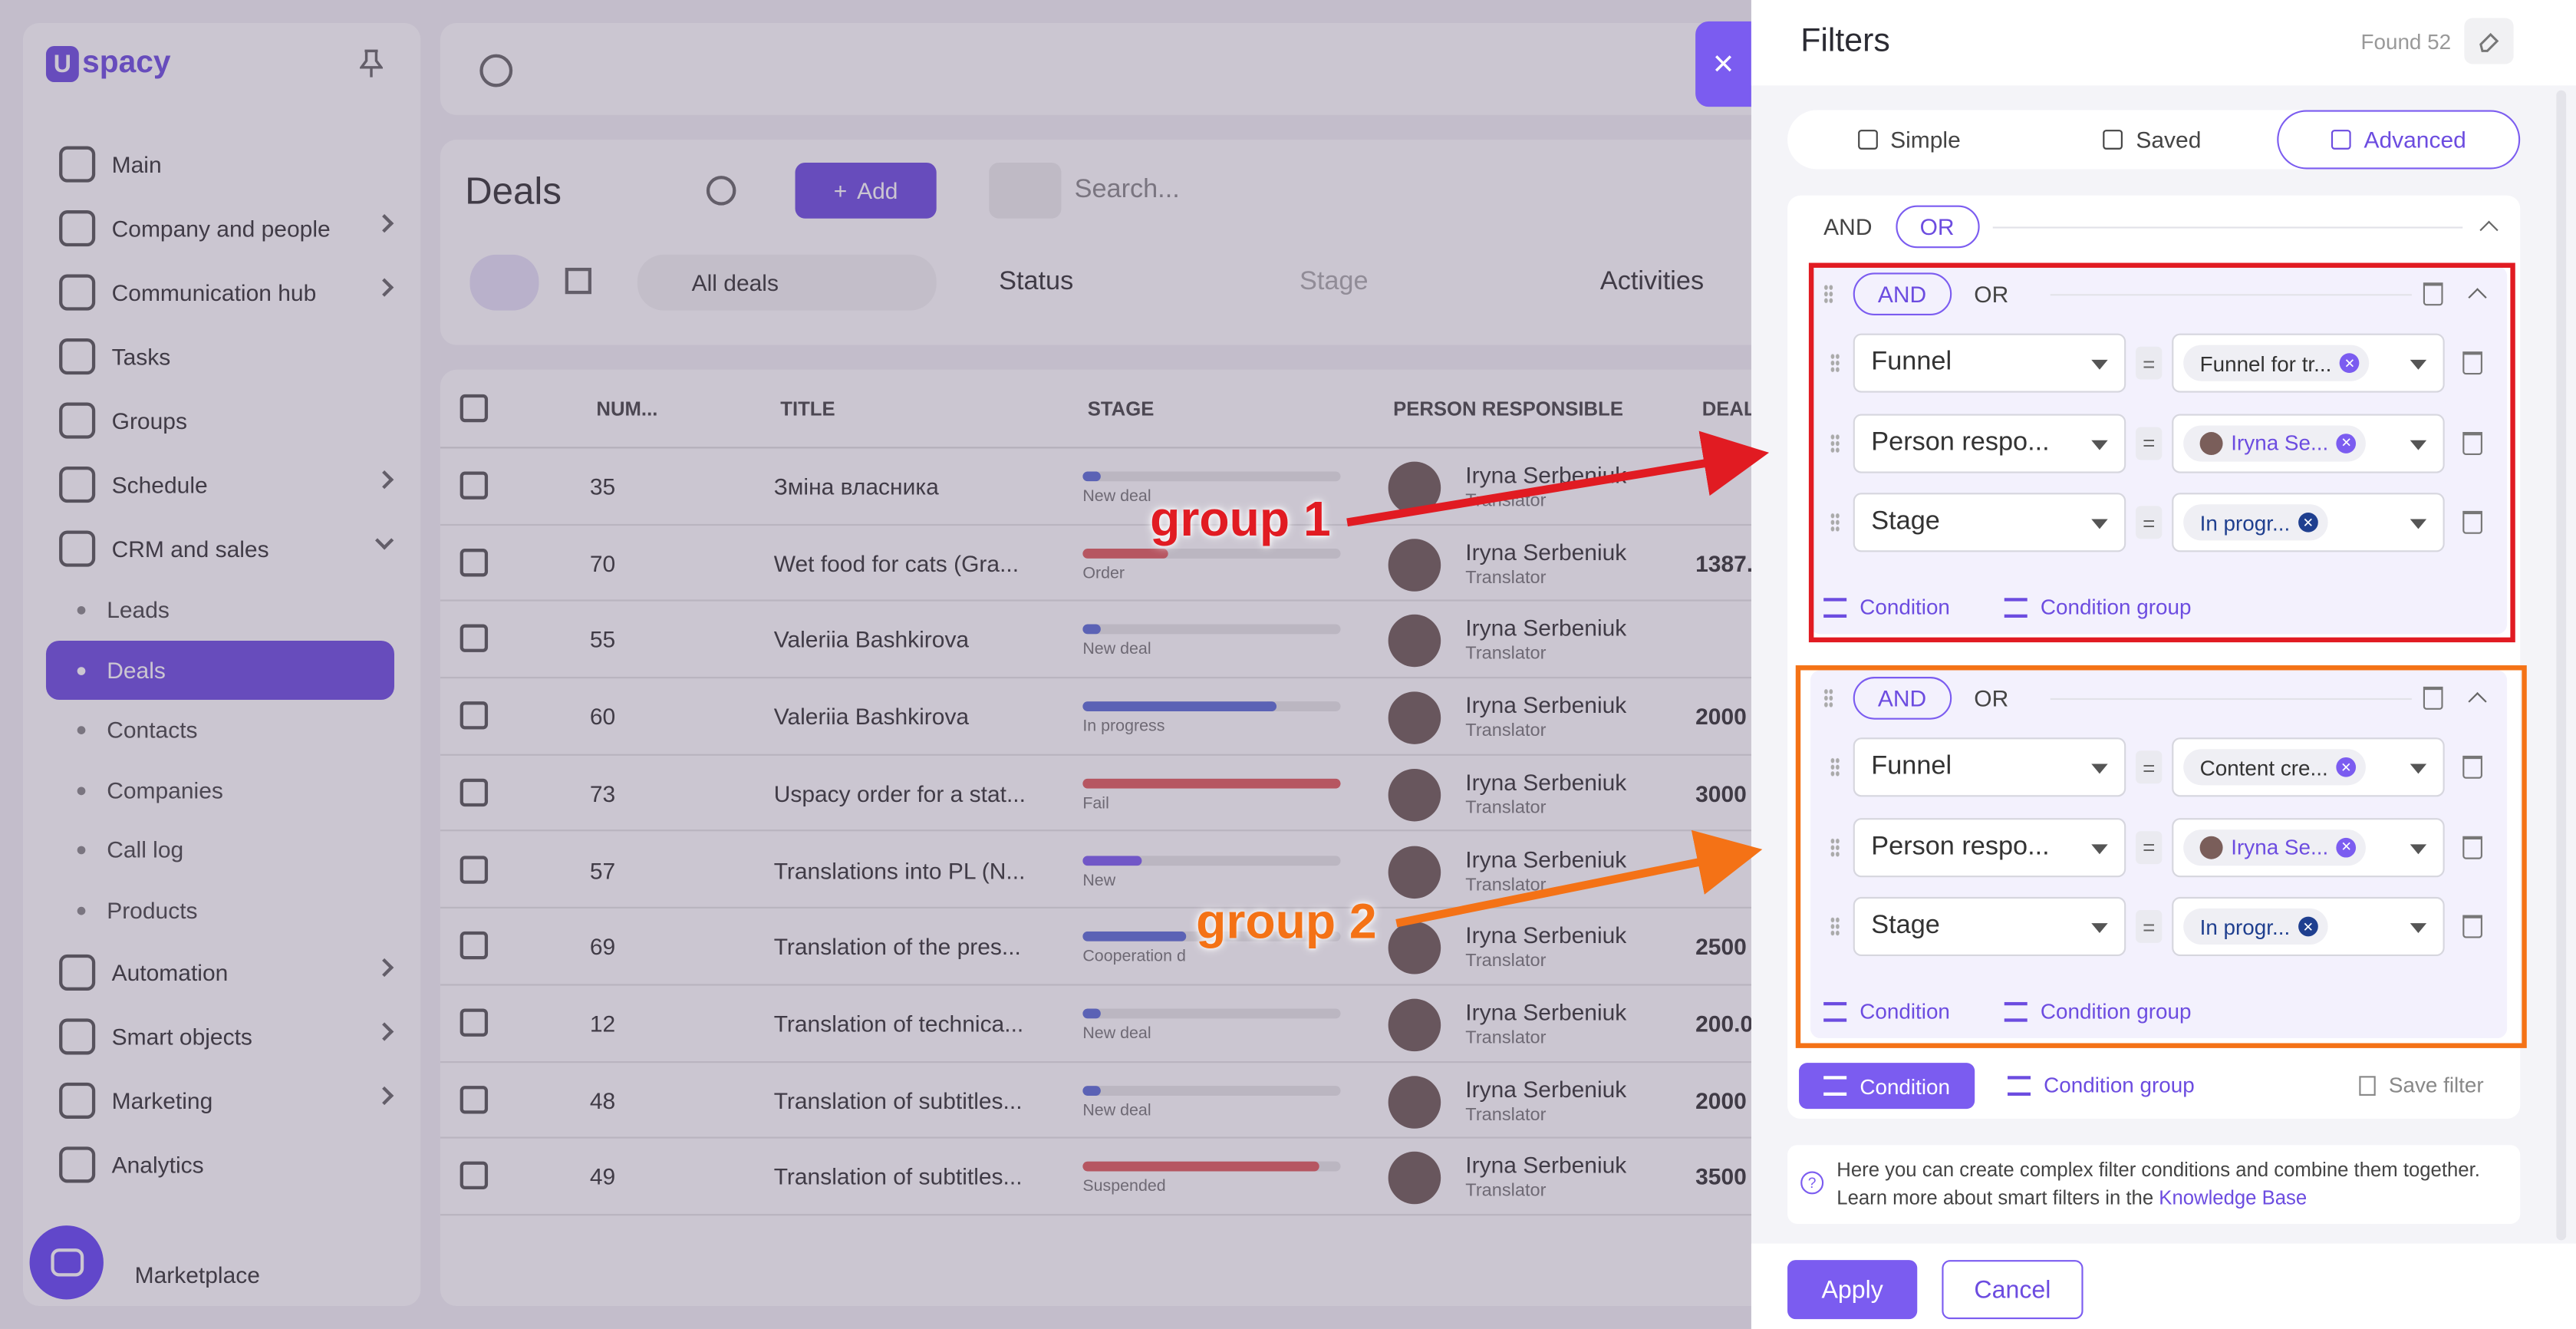 The height and width of the screenshot is (1329, 2576). I want to click on add-group-icon, so click(2019, 1085).